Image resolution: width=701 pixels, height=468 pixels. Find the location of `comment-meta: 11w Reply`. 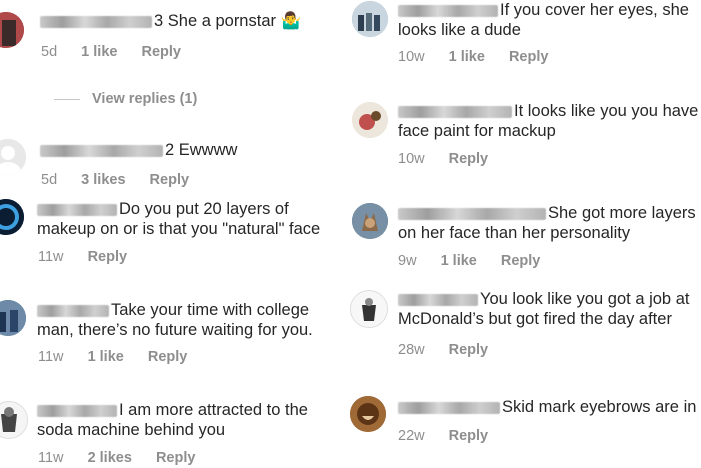

comment-meta: 11w Reply is located at coordinates (92, 257).